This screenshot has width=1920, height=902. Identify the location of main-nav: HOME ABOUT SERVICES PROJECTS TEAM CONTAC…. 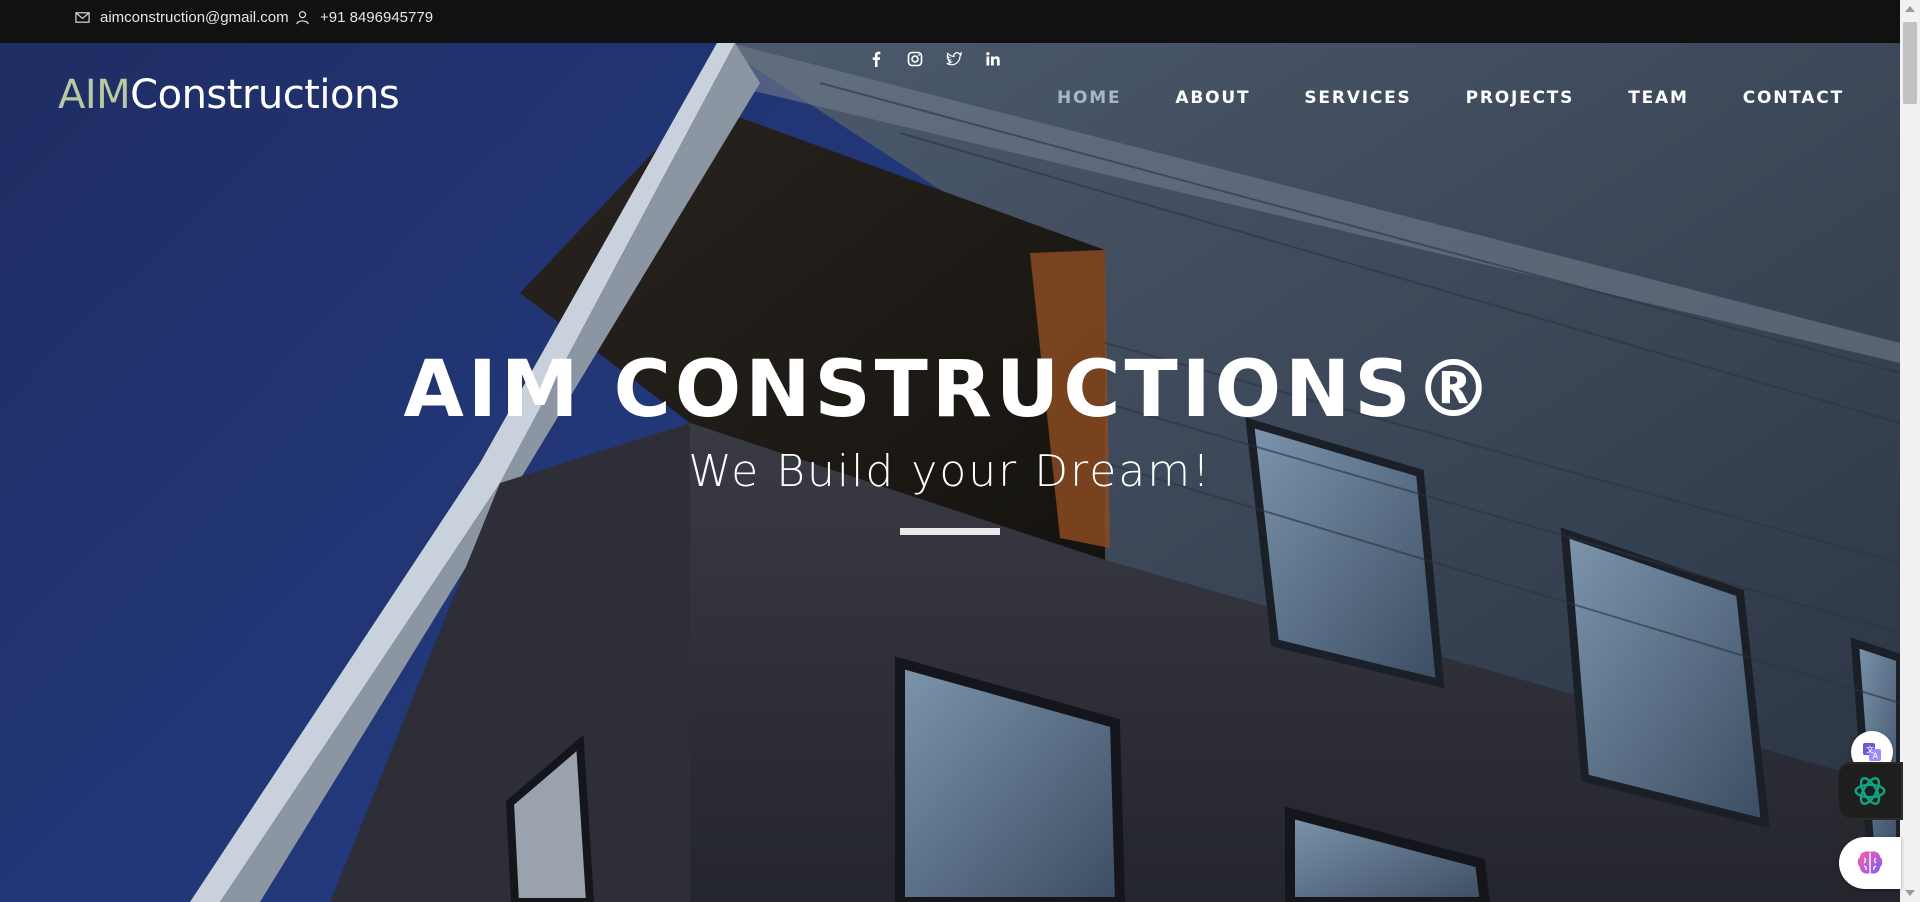
(1450, 98).